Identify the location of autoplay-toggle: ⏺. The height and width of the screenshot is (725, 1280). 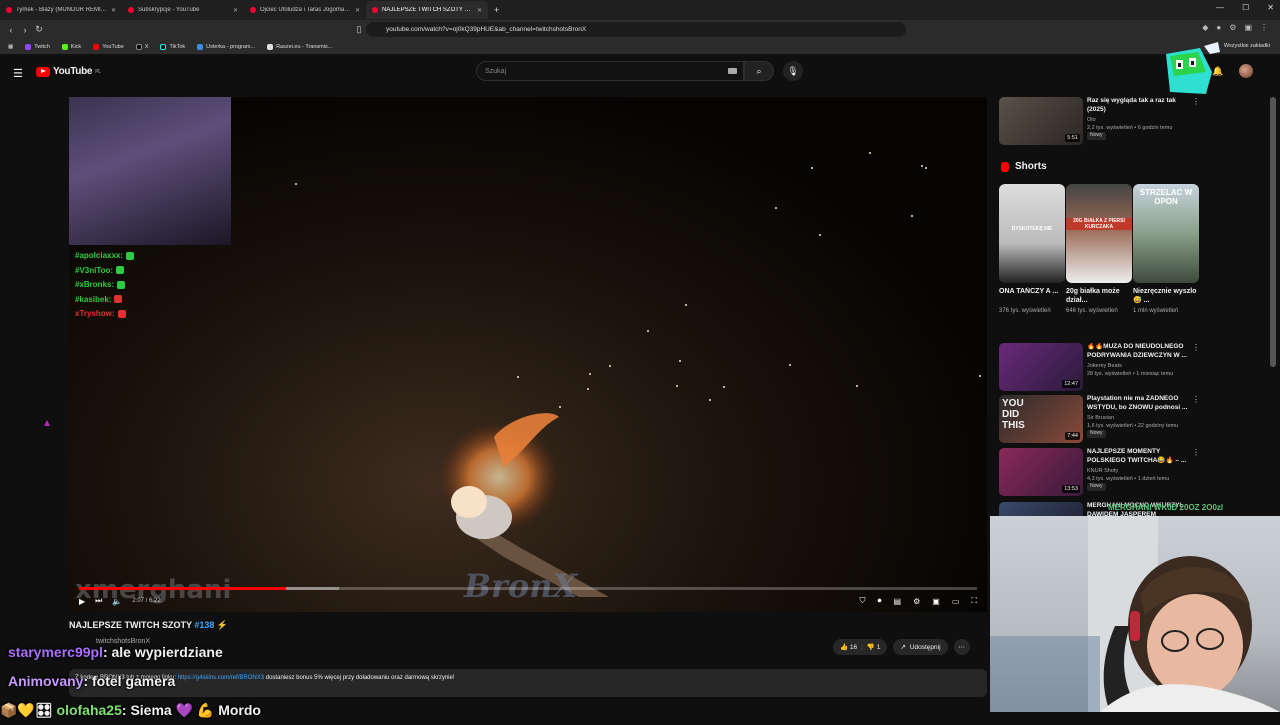
(880, 601).